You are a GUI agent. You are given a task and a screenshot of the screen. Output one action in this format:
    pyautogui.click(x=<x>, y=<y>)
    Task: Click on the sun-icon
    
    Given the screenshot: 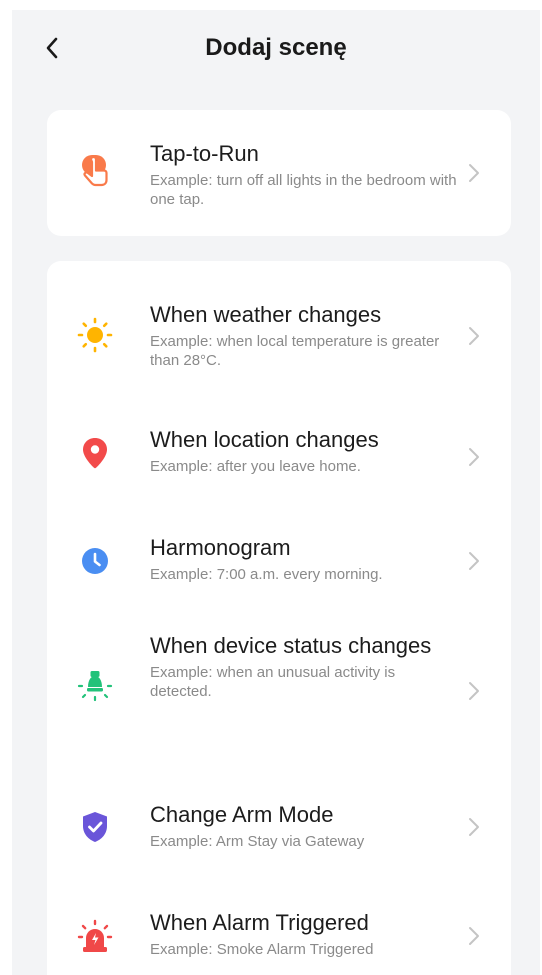 What is the action you would take?
    pyautogui.click(x=95, y=335)
    